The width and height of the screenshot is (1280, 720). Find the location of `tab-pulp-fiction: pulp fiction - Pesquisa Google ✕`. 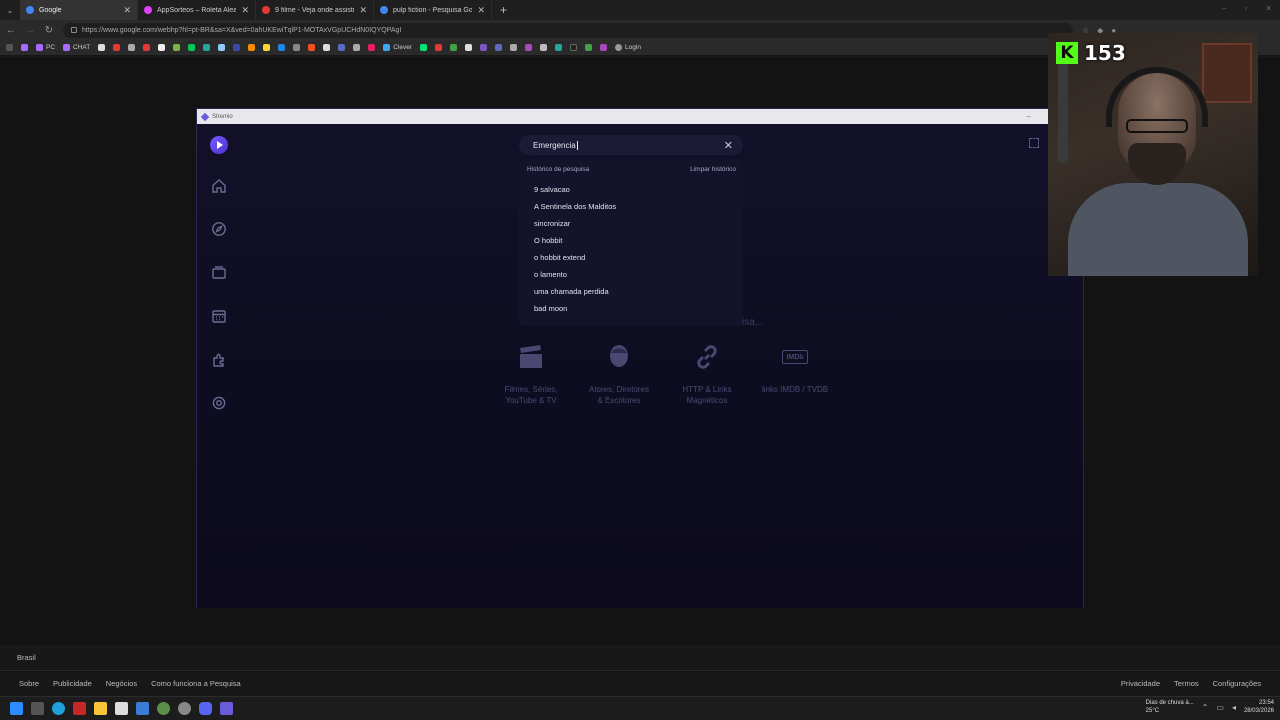

tab-pulp-fiction: pulp fiction - Pesquisa Google ✕ is located at coordinates (433, 10).